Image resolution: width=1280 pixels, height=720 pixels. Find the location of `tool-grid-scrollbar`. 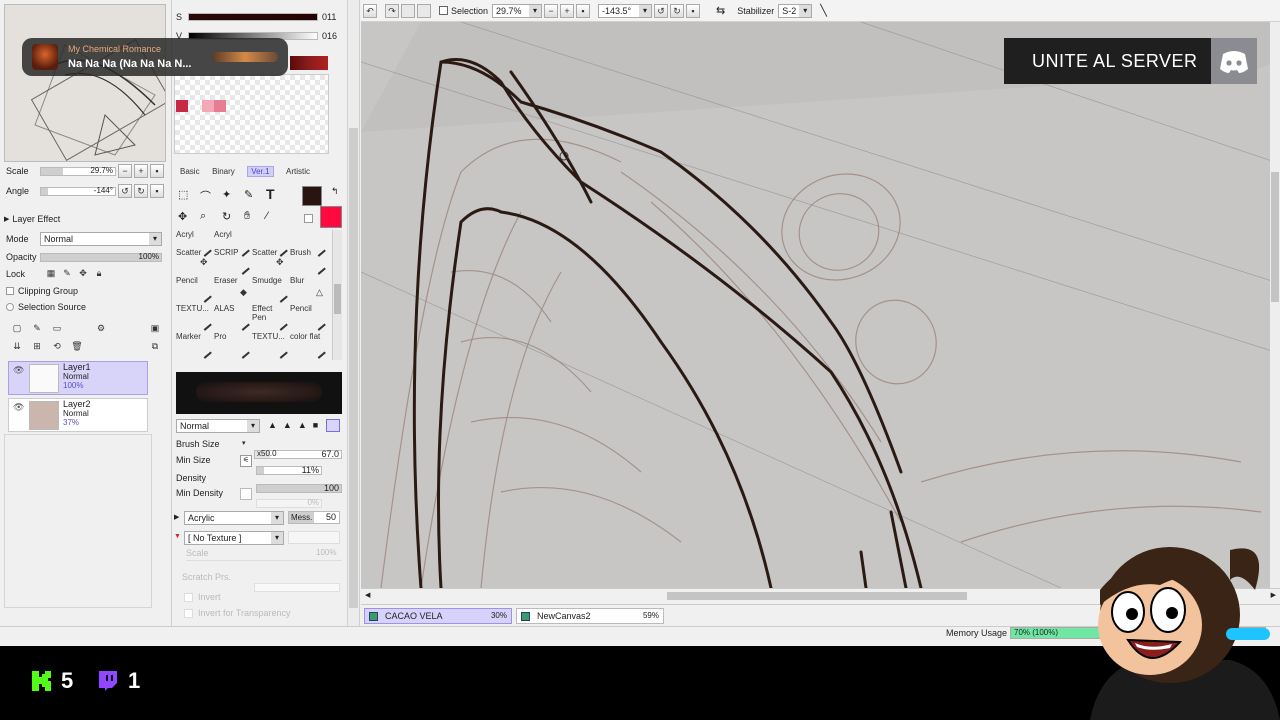

tool-grid-scrollbar is located at coordinates (337, 295).